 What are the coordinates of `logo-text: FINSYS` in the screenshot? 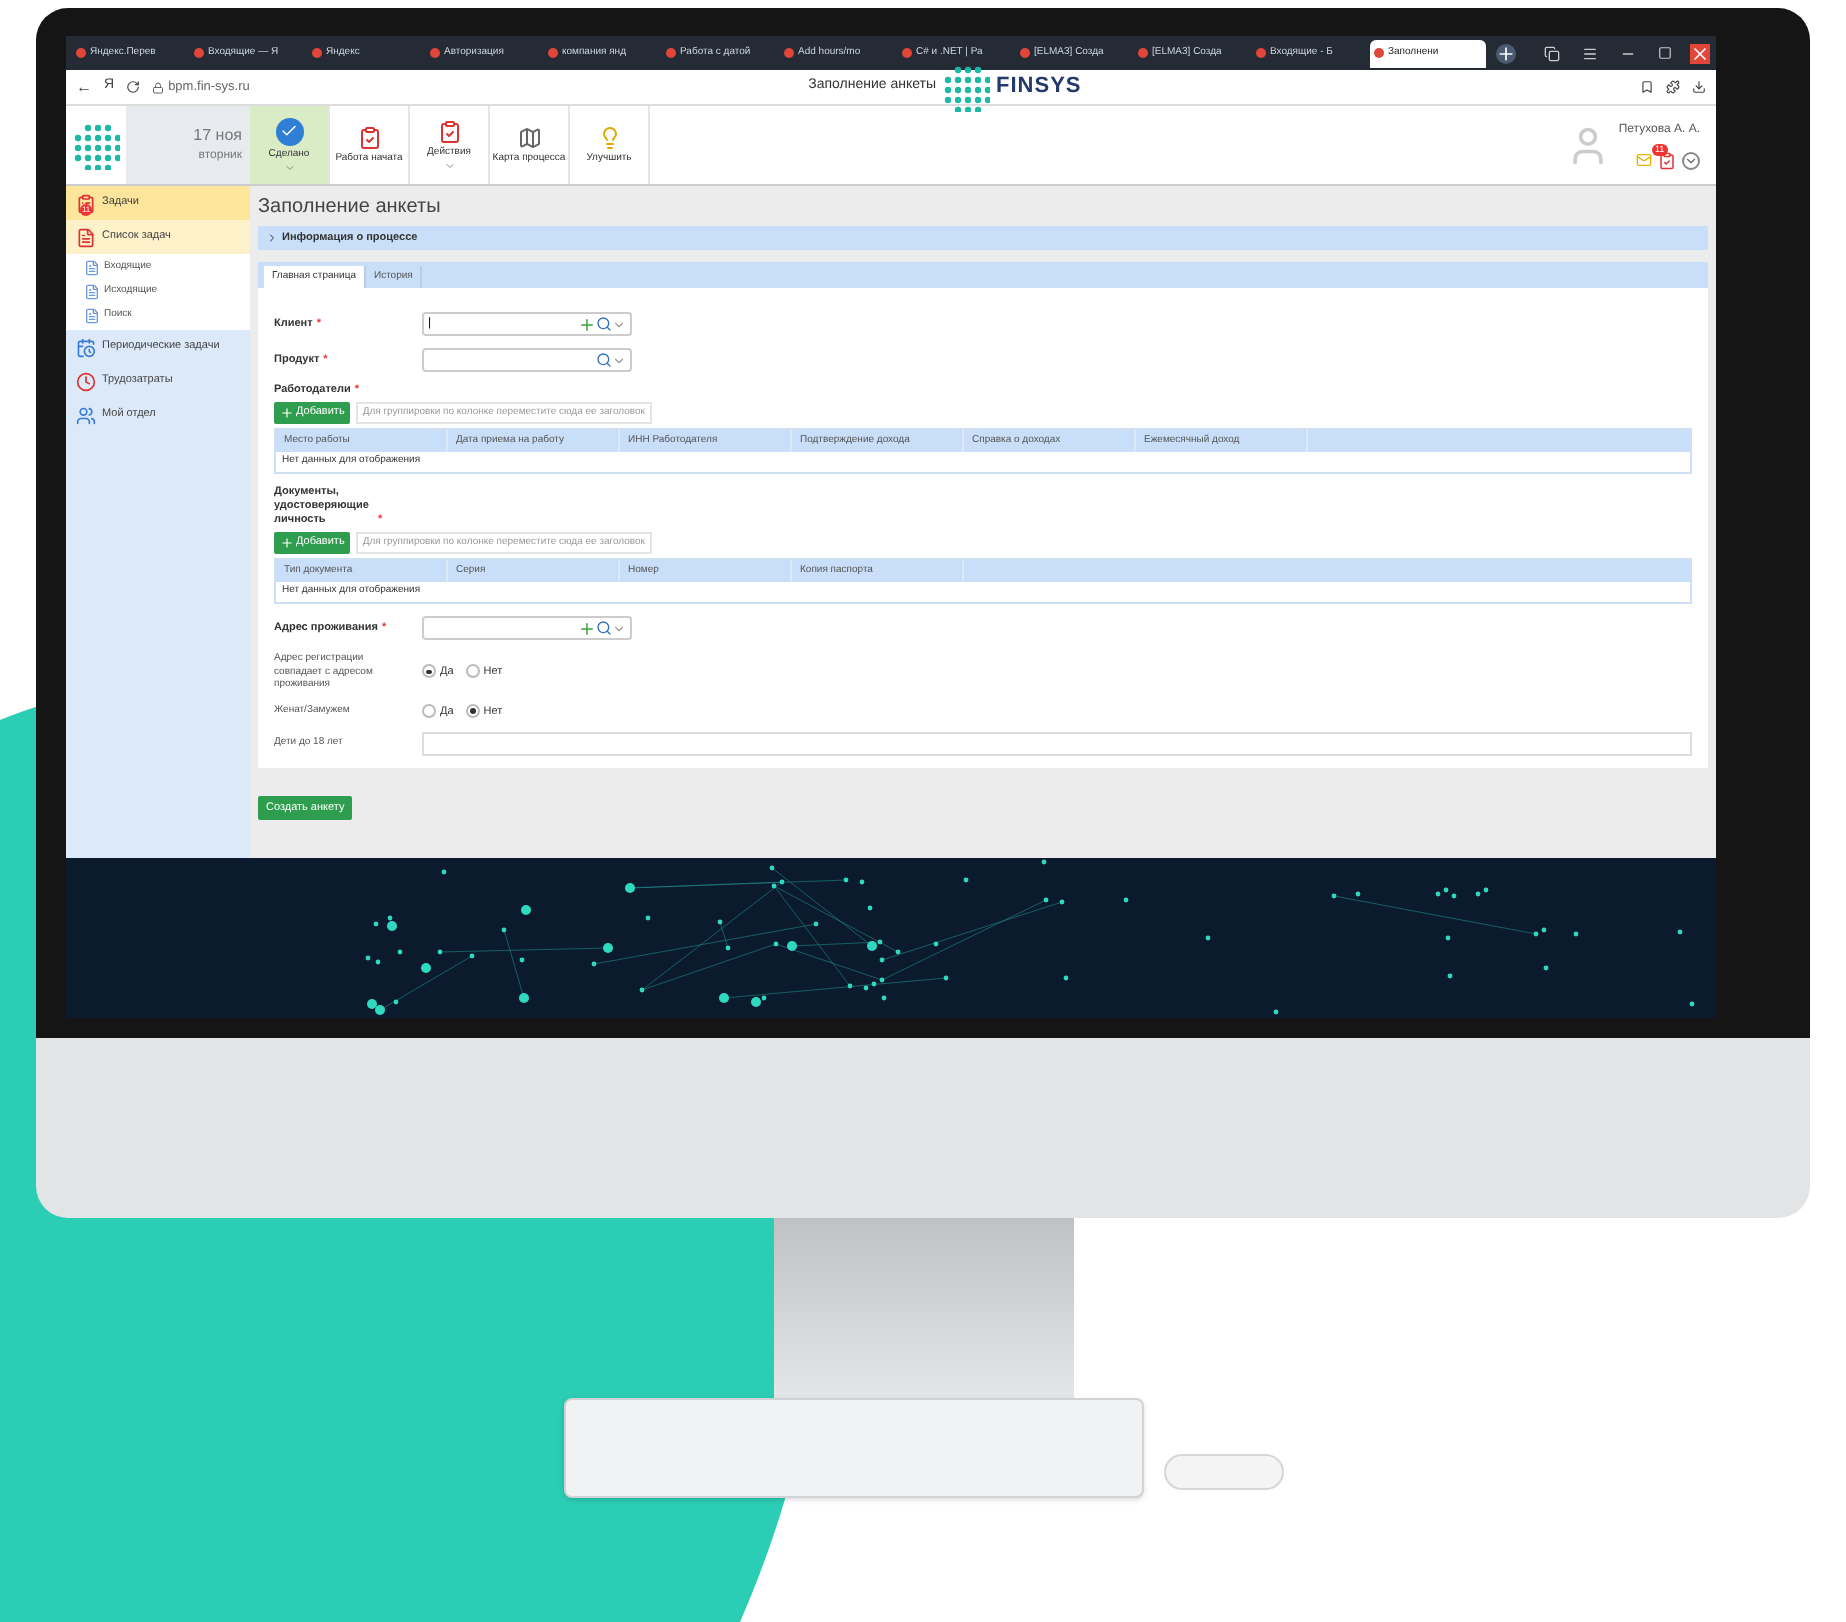 It's located at (1039, 87).